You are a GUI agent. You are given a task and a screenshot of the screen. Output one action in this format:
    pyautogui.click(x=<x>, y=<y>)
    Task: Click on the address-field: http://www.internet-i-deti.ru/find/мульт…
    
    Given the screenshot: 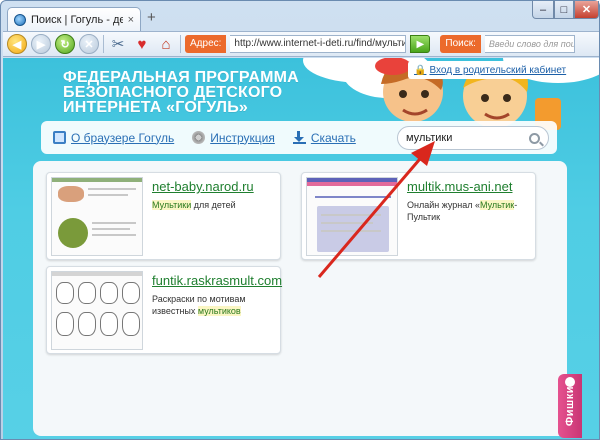 What is the action you would take?
    pyautogui.click(x=318, y=44)
    